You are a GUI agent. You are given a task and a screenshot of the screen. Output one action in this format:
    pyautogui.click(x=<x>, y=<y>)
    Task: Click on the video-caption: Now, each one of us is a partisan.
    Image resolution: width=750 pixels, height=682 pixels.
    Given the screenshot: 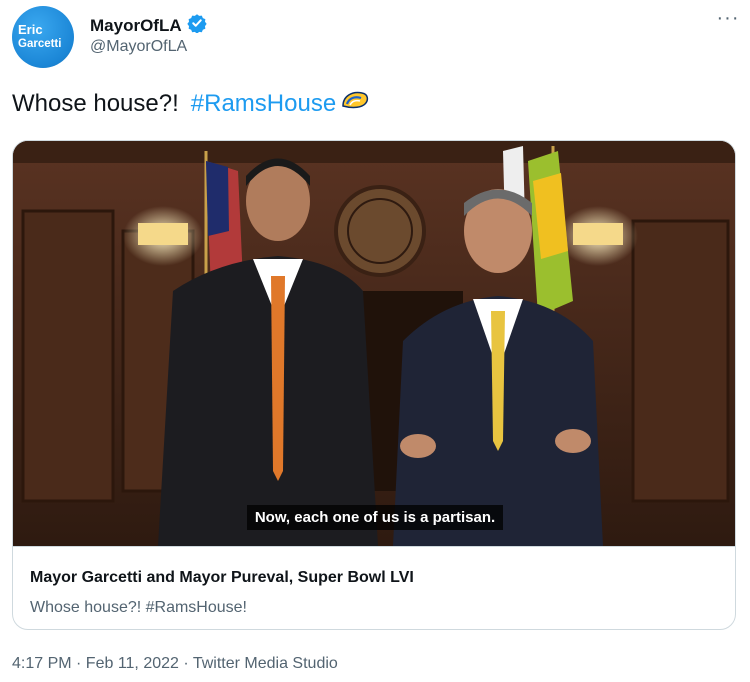 What is the action you would take?
    pyautogui.click(x=374, y=517)
    